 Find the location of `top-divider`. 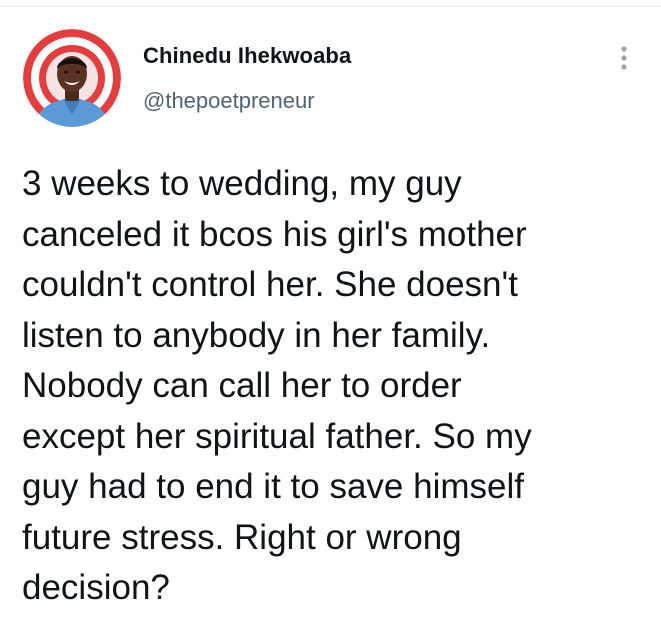

top-divider is located at coordinates (330, 6).